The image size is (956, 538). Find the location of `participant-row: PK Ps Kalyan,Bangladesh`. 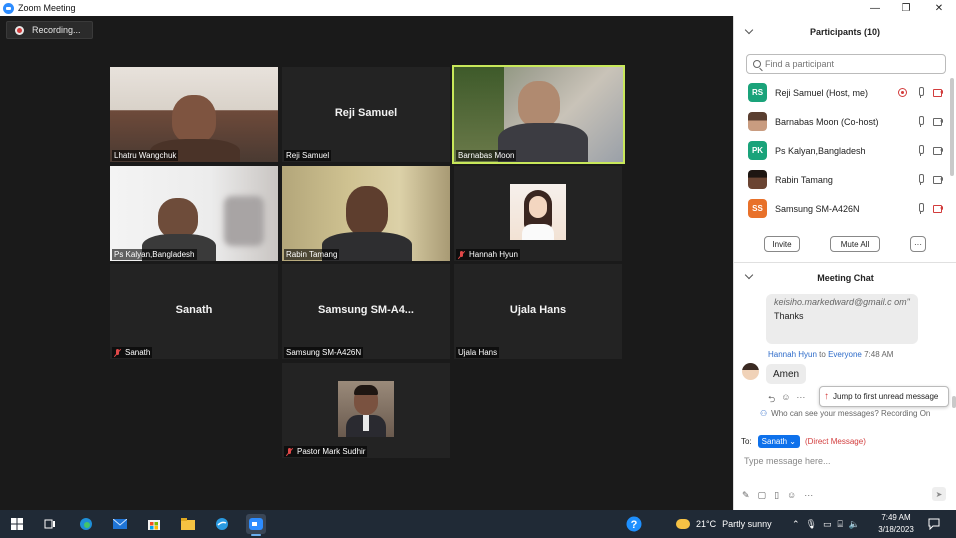

participant-row: PK Ps Kalyan,Bangladesh is located at coordinates (841, 150).